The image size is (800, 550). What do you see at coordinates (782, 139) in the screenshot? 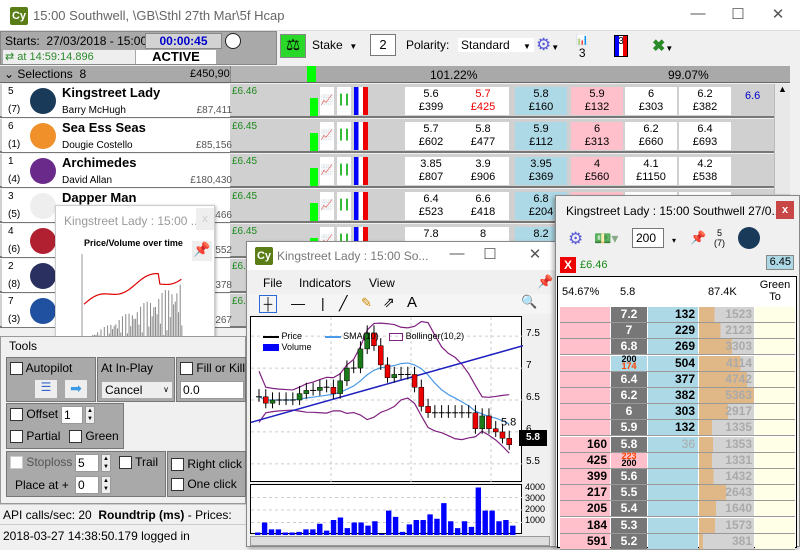
I see `grid-scrollbar: ▲` at bounding box center [782, 139].